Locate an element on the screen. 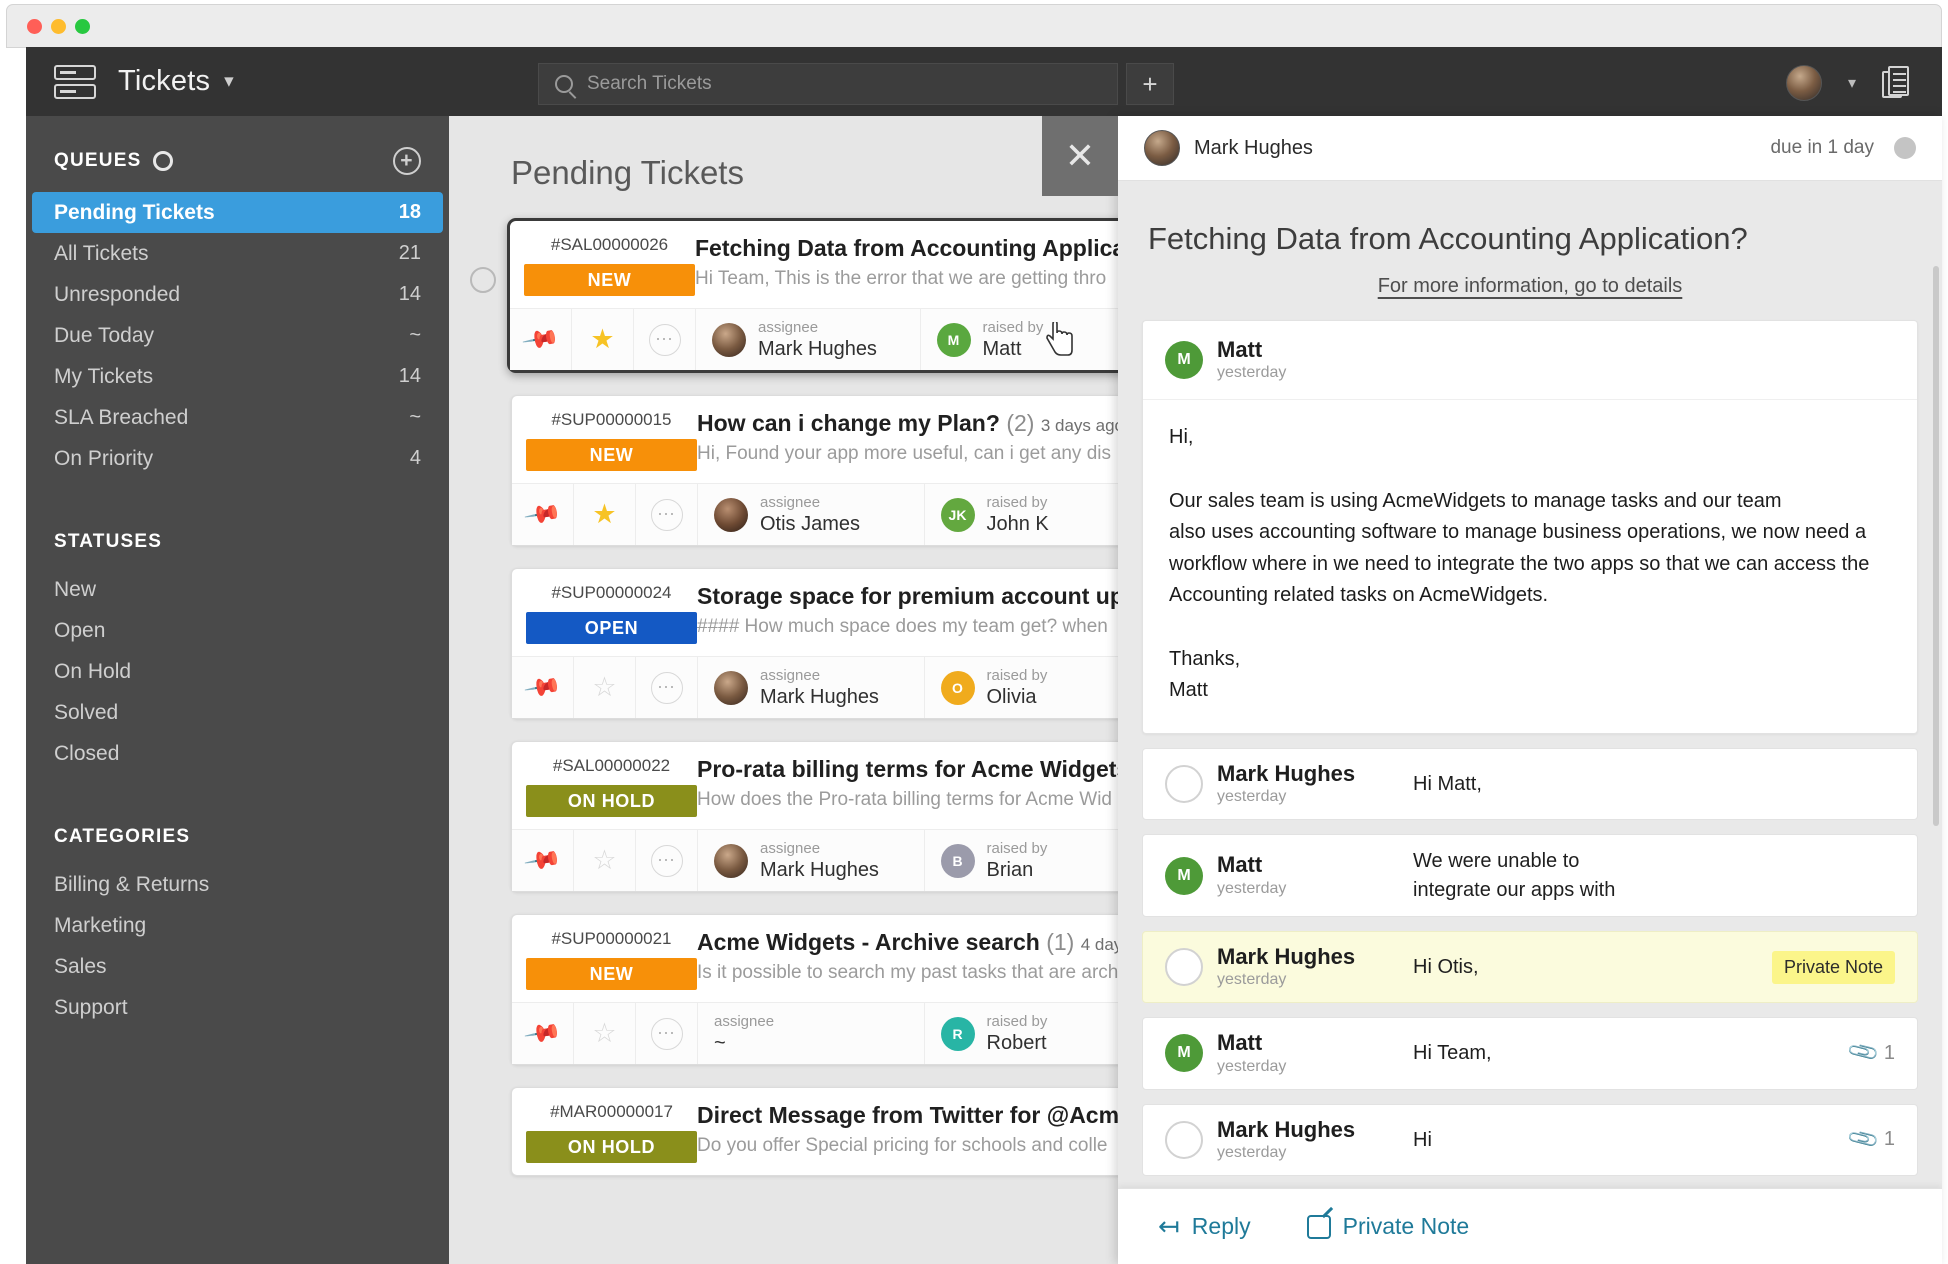  sidebar-item-sla-breached: SLA Breached ~ is located at coordinates (237, 417).